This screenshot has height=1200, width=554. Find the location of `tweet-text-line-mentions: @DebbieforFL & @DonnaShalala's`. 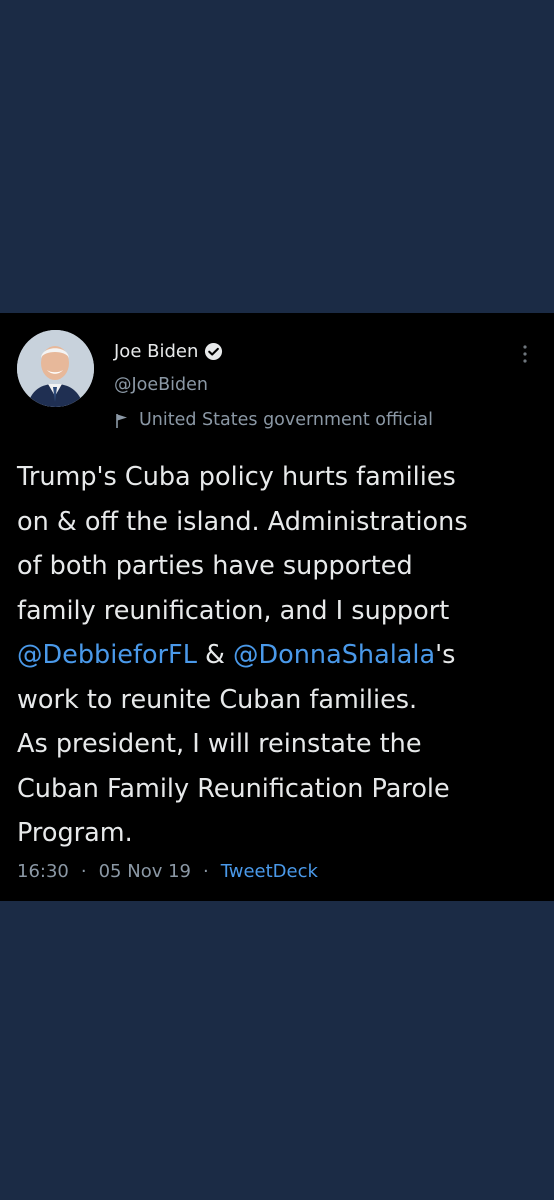

tweet-text-line-mentions: @DebbieforFL & @DonnaShalala's is located at coordinates (282, 655).